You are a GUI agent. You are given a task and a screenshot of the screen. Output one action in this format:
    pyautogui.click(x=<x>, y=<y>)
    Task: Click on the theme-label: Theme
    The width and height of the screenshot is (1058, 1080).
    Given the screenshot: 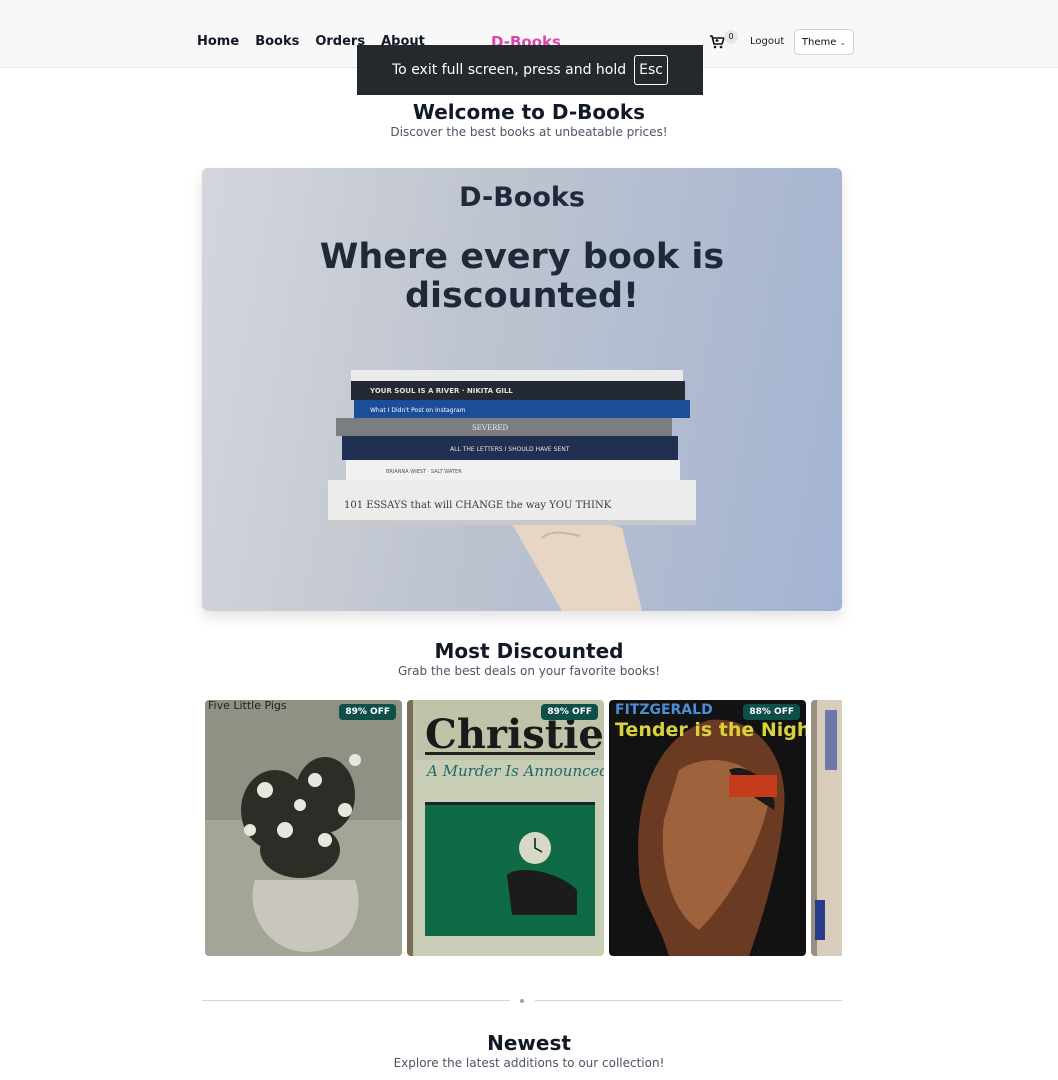 What is the action you would take?
    pyautogui.click(x=819, y=42)
    